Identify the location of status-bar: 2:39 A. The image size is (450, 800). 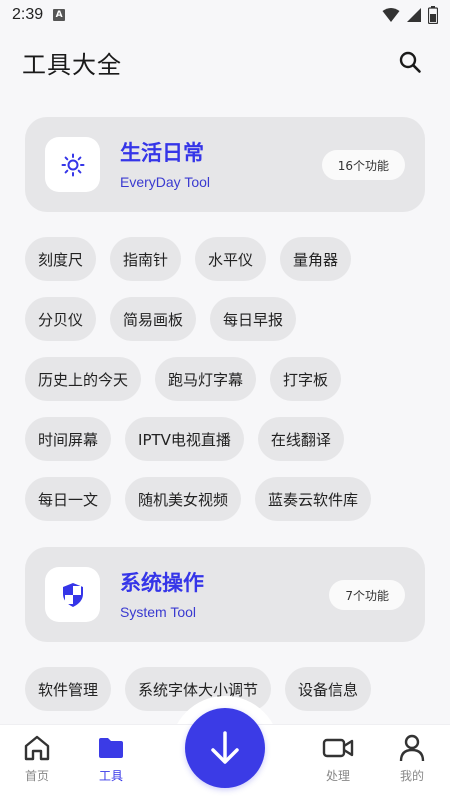
(225, 15).